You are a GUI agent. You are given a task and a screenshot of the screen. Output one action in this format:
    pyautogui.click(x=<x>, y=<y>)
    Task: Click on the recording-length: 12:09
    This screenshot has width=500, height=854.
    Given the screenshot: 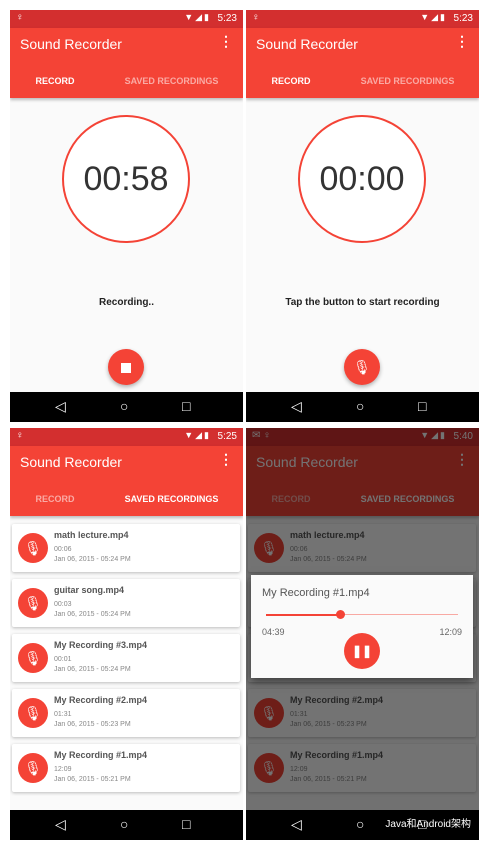 What is the action you would take?
    pyautogui.click(x=63, y=769)
    